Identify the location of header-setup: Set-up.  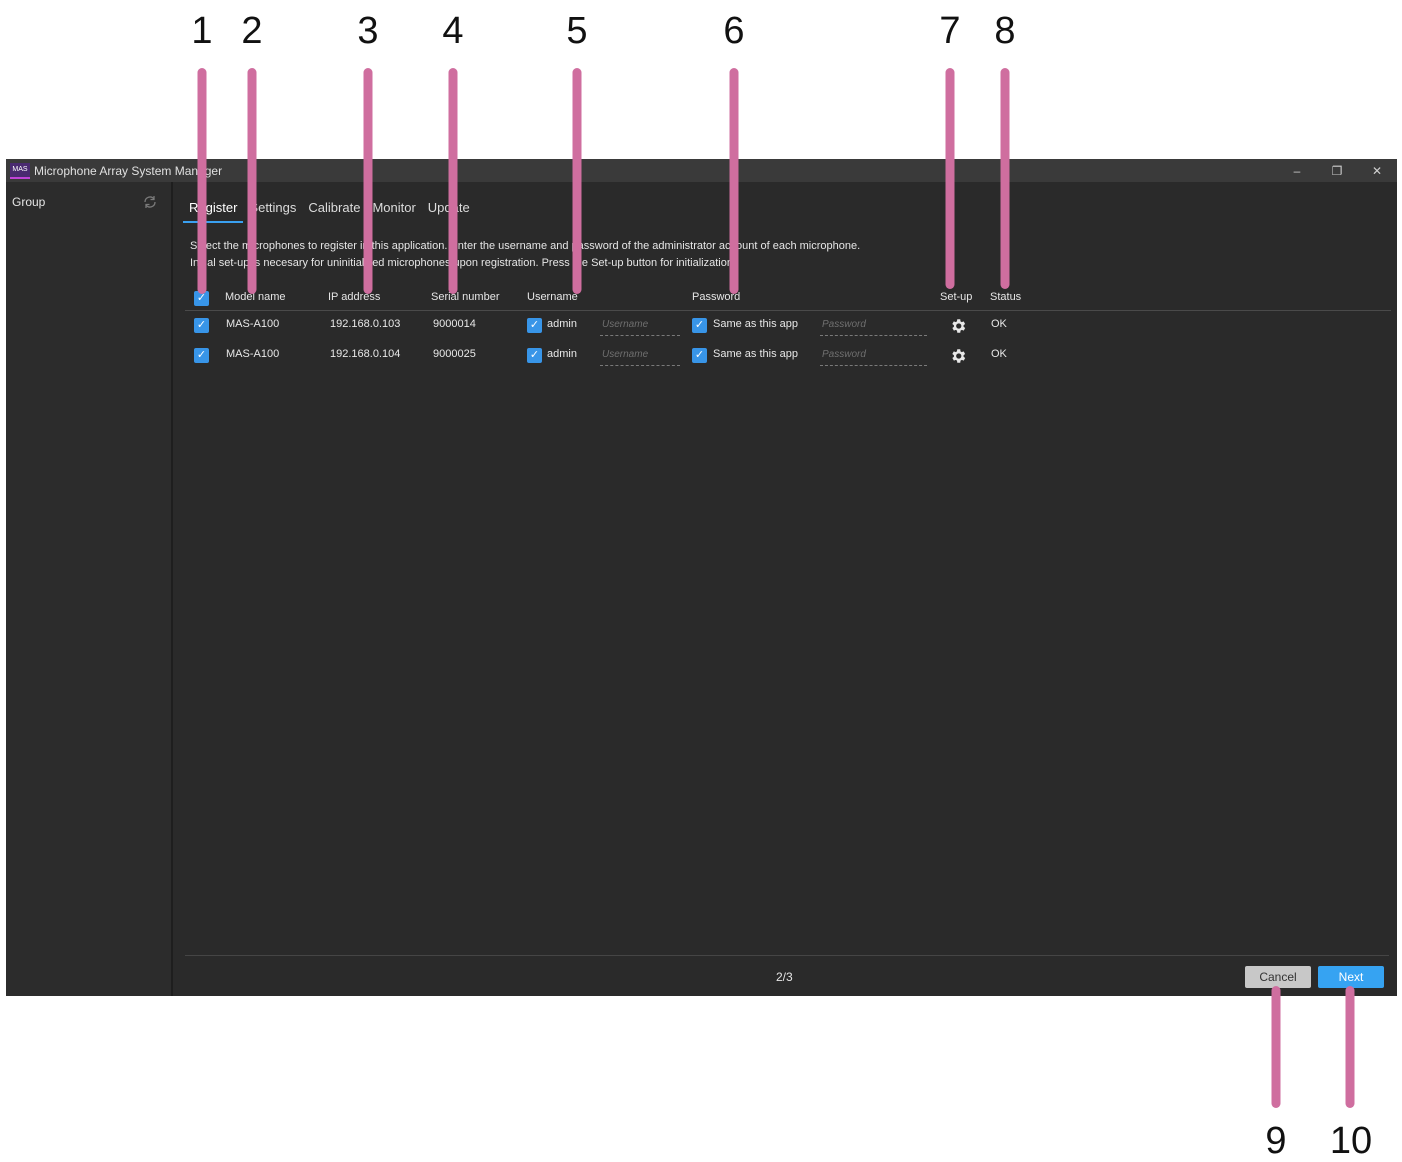
(956, 297).